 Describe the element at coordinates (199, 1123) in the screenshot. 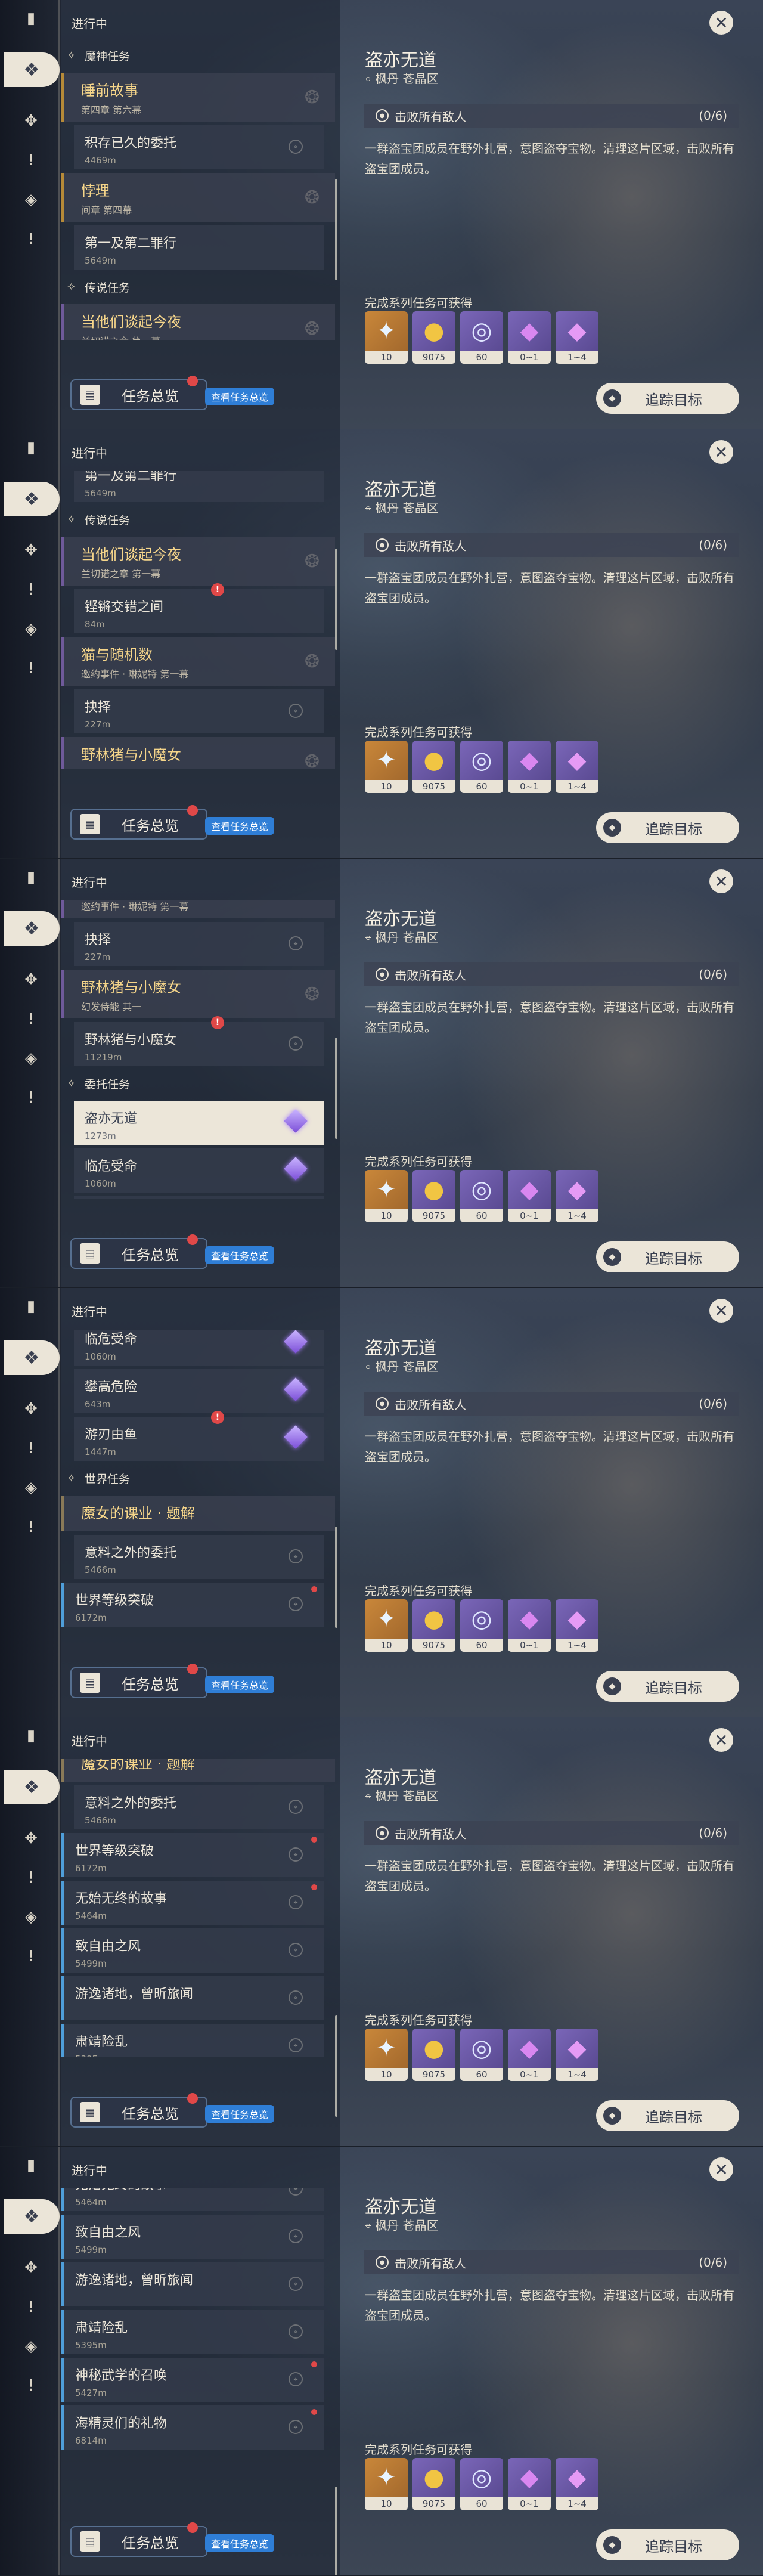

I see `quest-step-selected: 盗亦无道 1273m` at that location.